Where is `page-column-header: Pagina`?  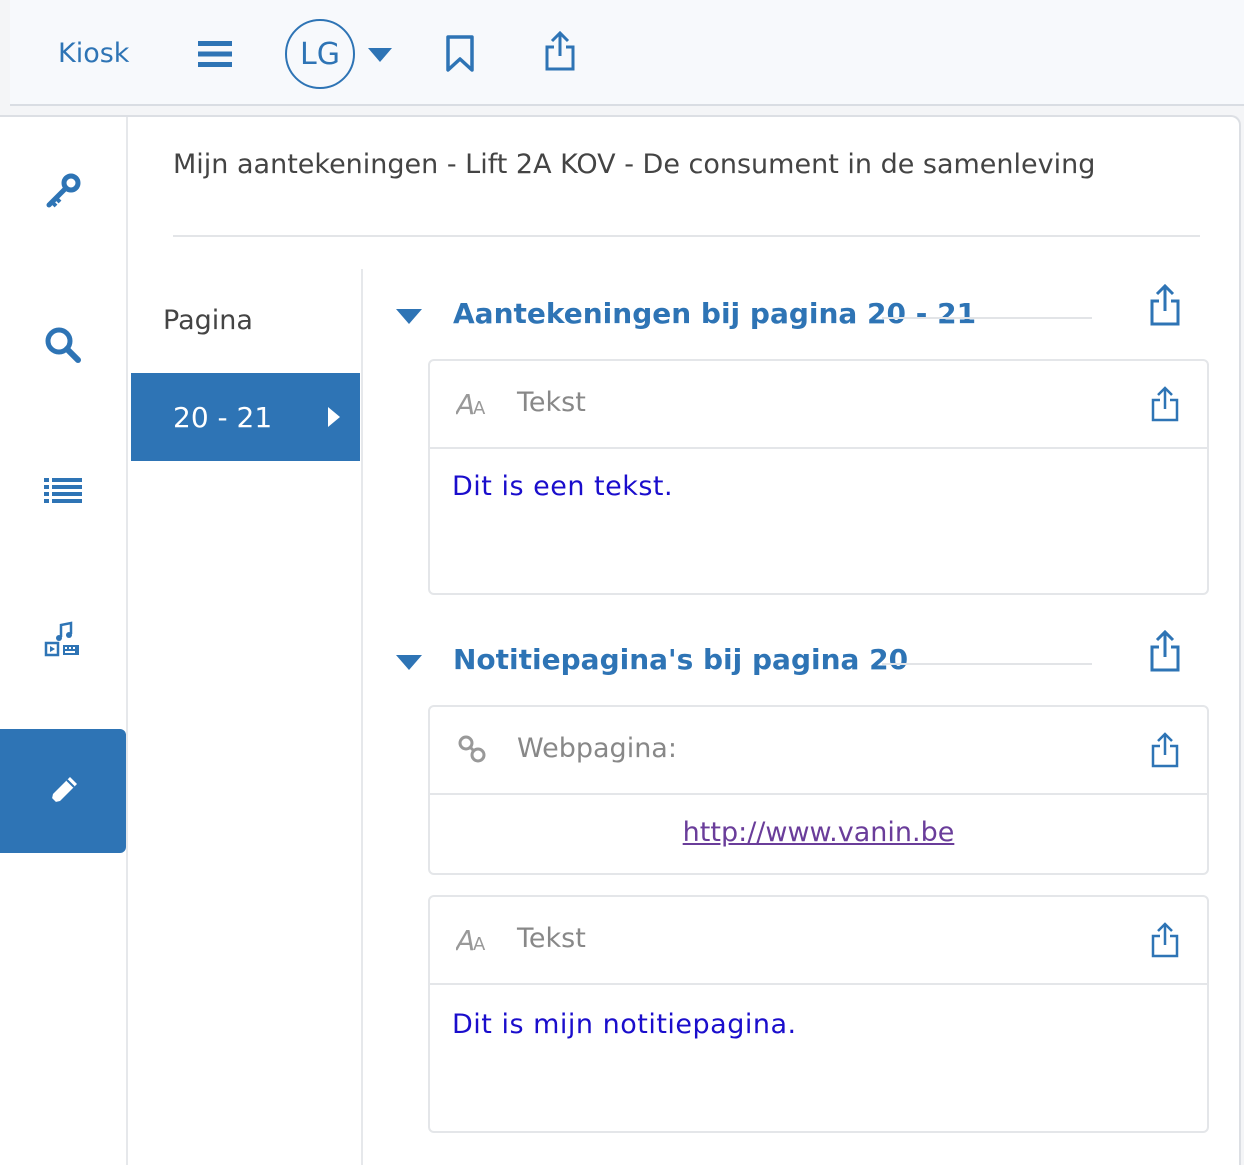 page-column-header: Pagina is located at coordinates (208, 320).